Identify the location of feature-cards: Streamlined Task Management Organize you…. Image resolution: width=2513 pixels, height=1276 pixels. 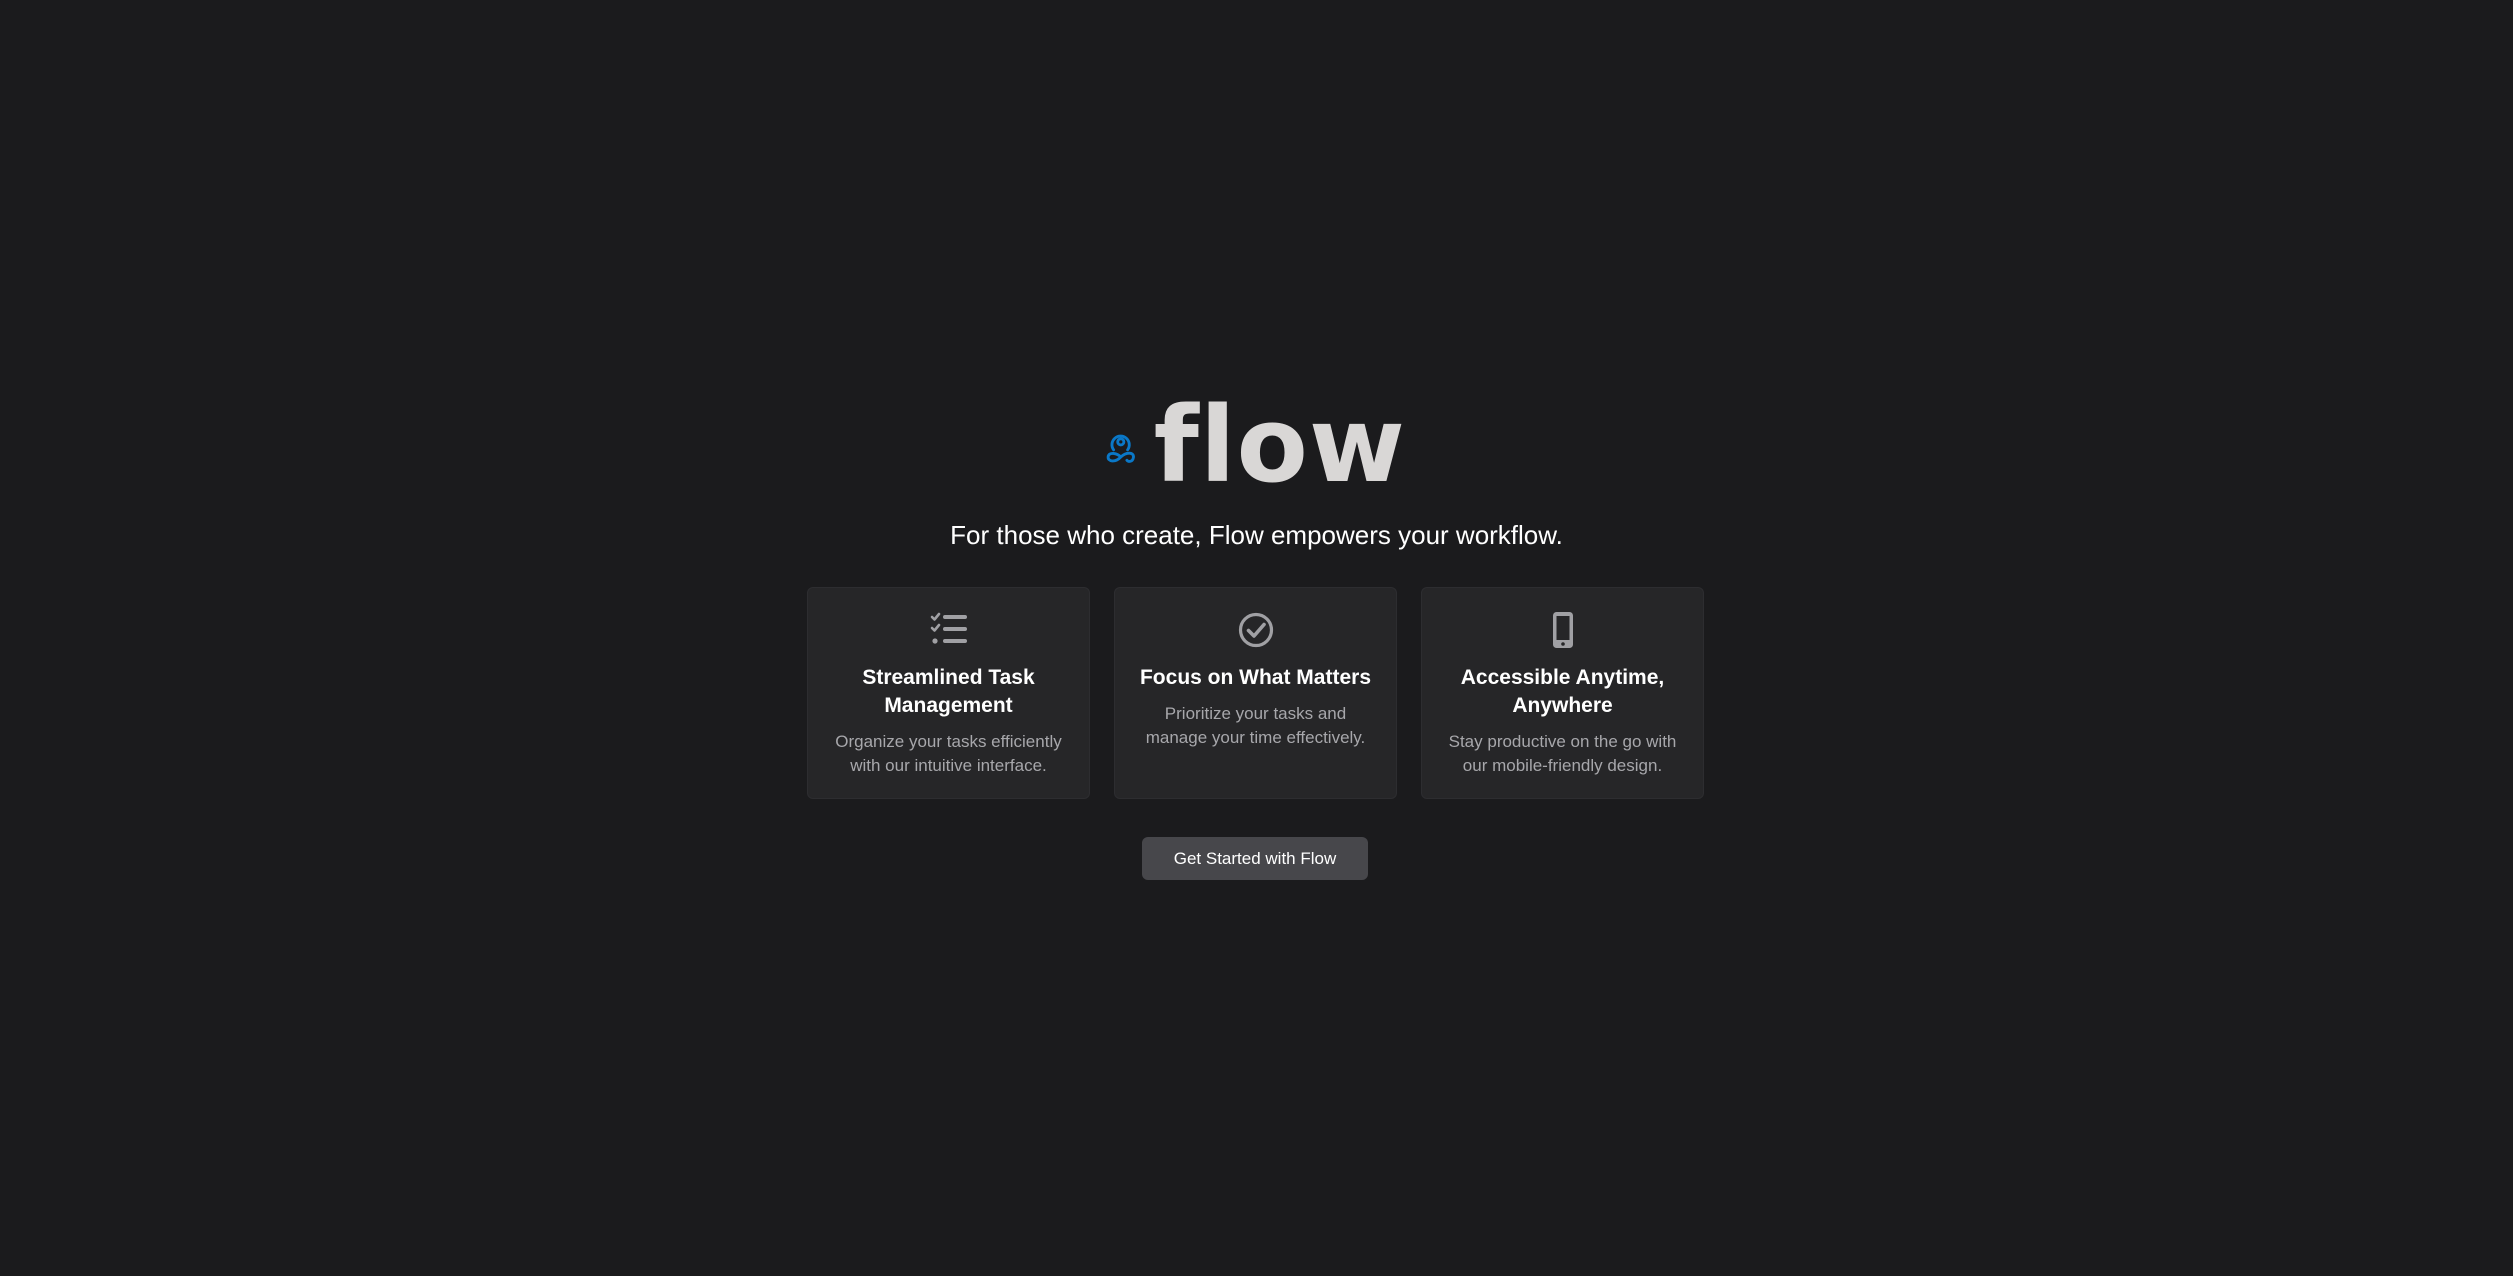
(1255, 693).